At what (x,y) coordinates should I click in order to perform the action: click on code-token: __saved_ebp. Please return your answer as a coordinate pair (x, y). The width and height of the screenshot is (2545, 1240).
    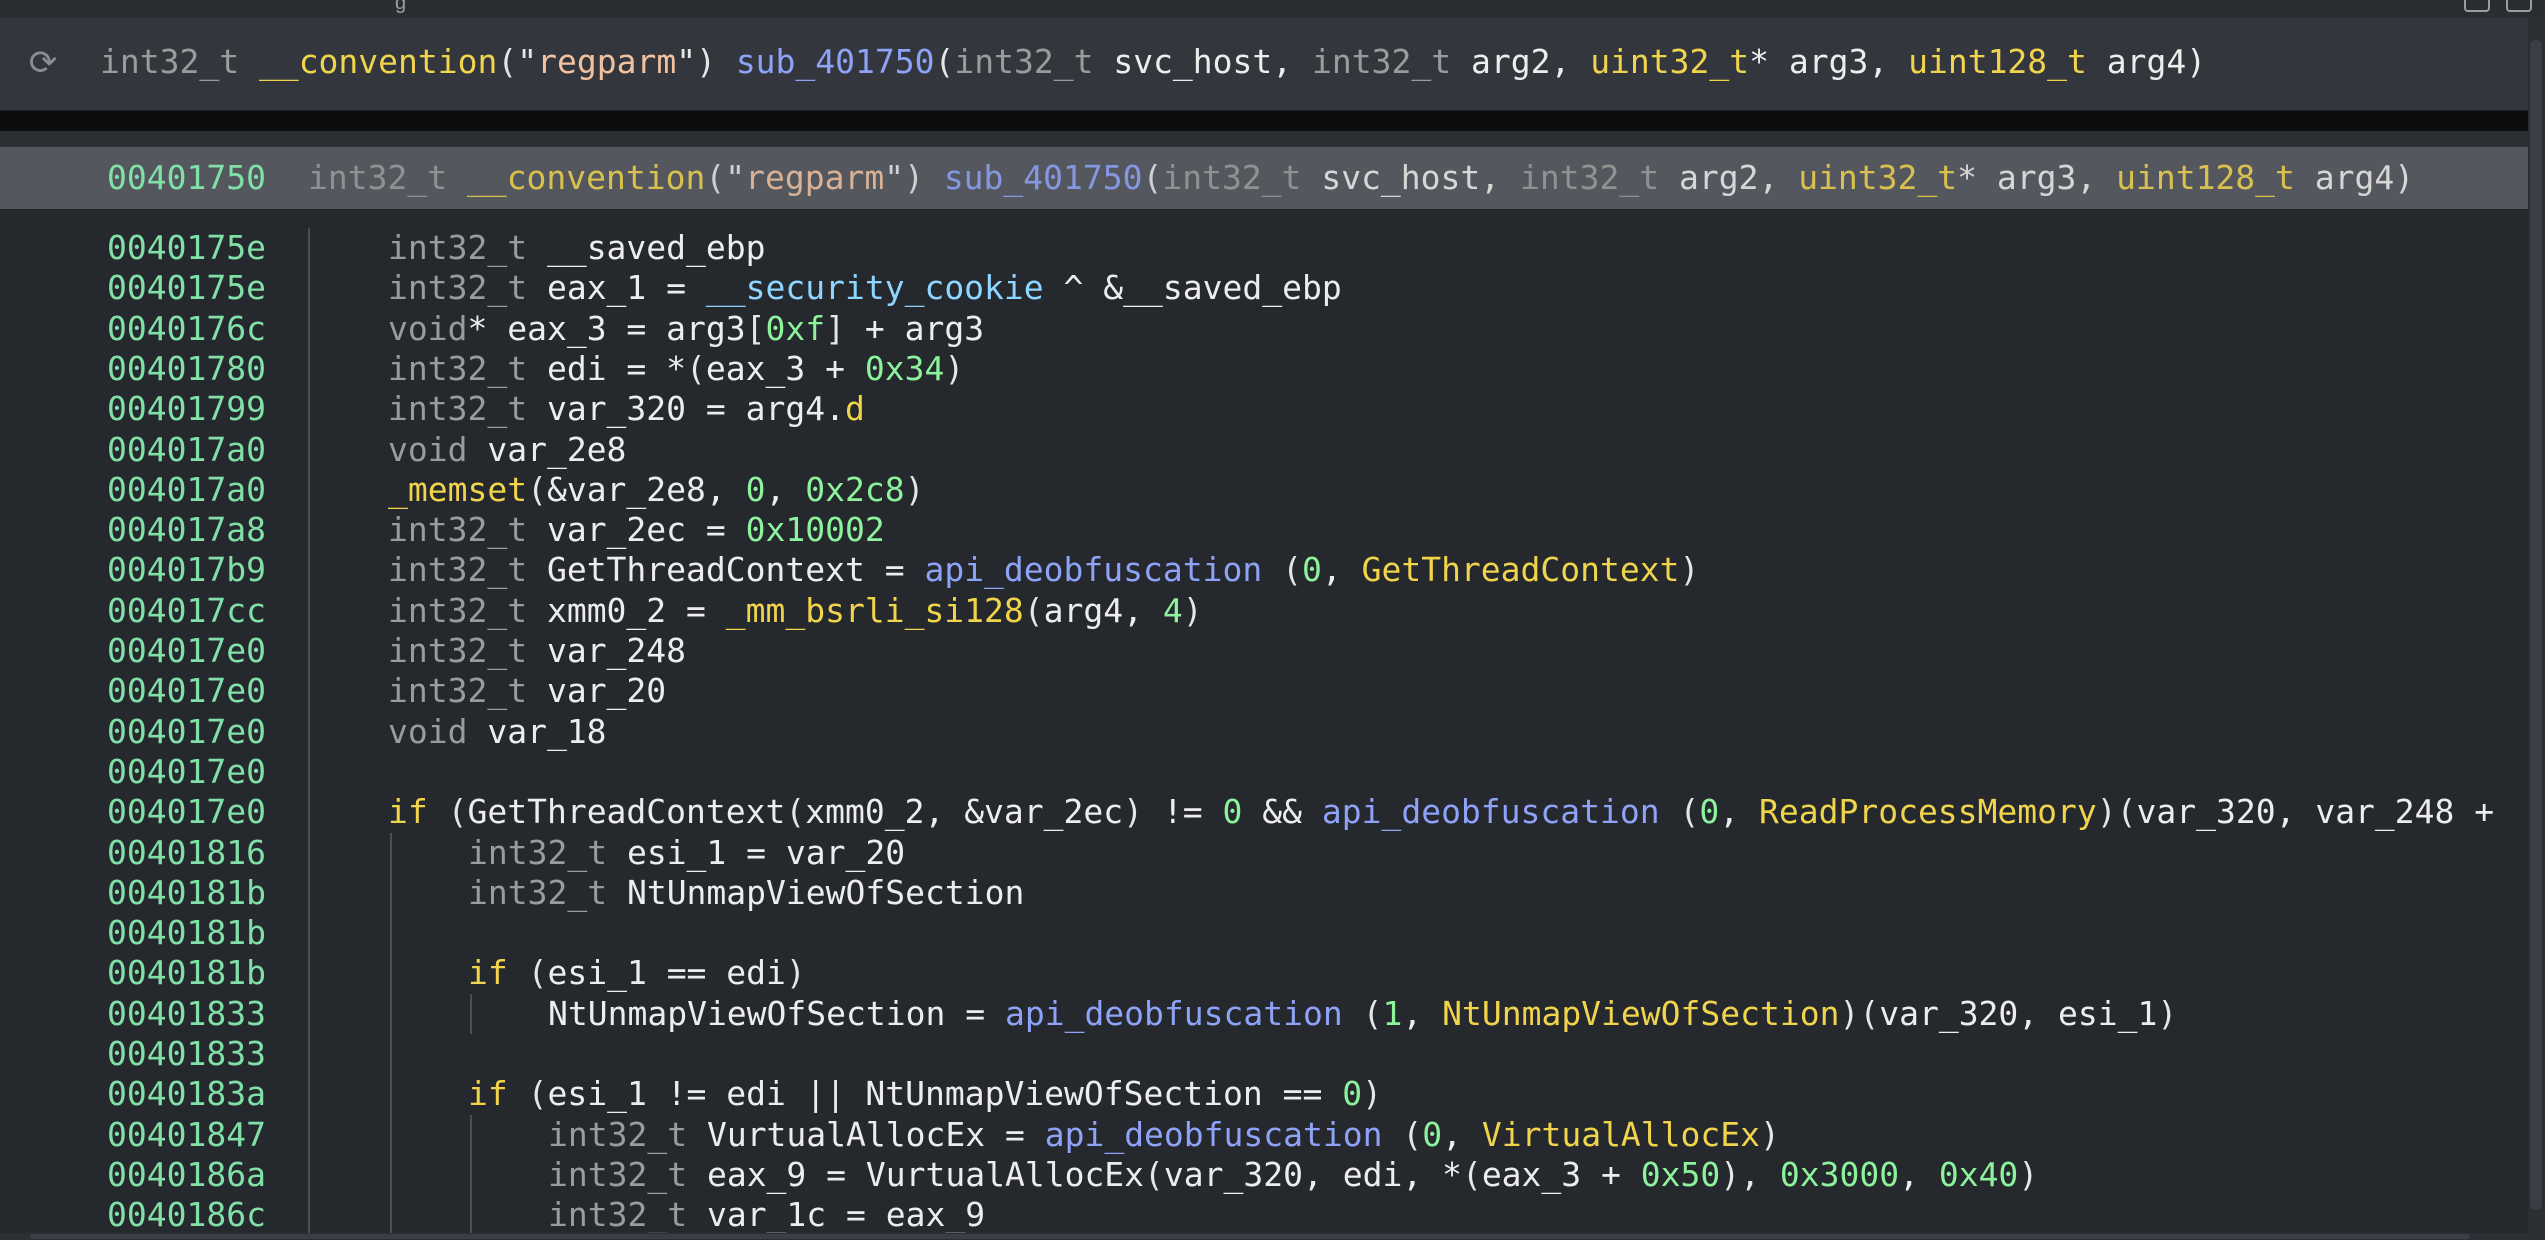
    Looking at the image, I should click on (656, 247).